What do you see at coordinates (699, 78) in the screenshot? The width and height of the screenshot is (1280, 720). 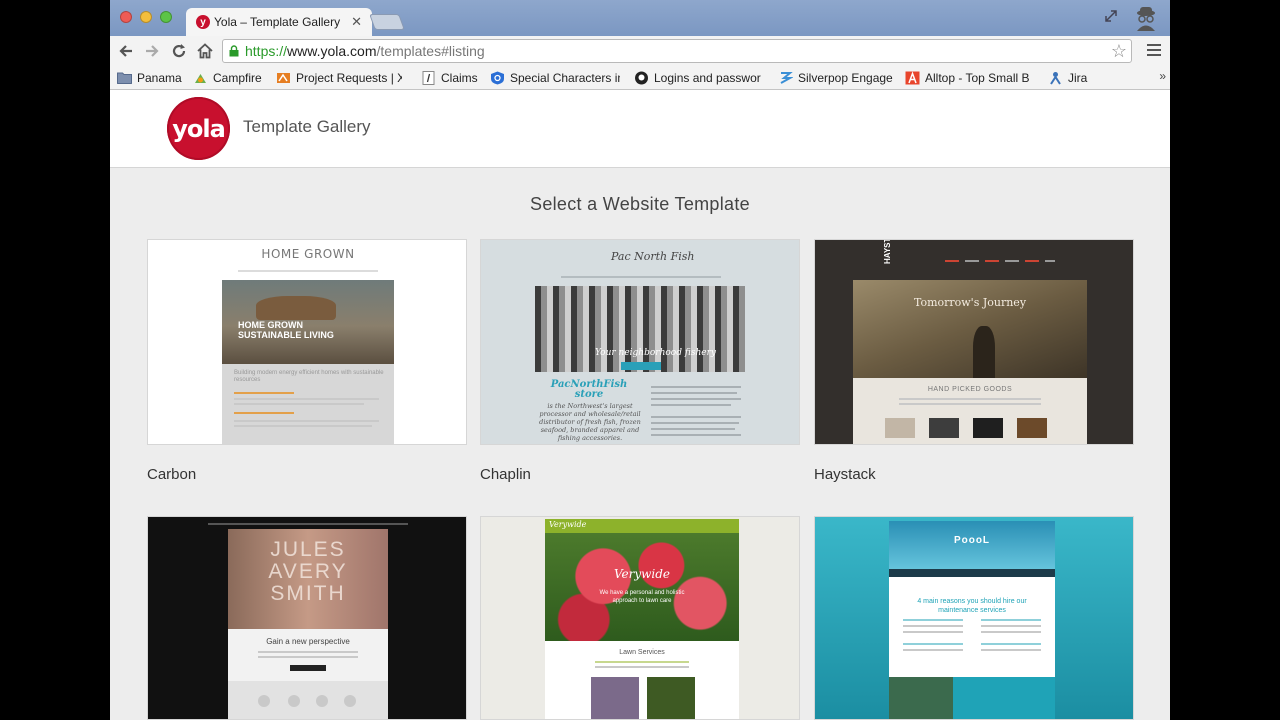 I see `bookmark-item: Logins and passwor` at bounding box center [699, 78].